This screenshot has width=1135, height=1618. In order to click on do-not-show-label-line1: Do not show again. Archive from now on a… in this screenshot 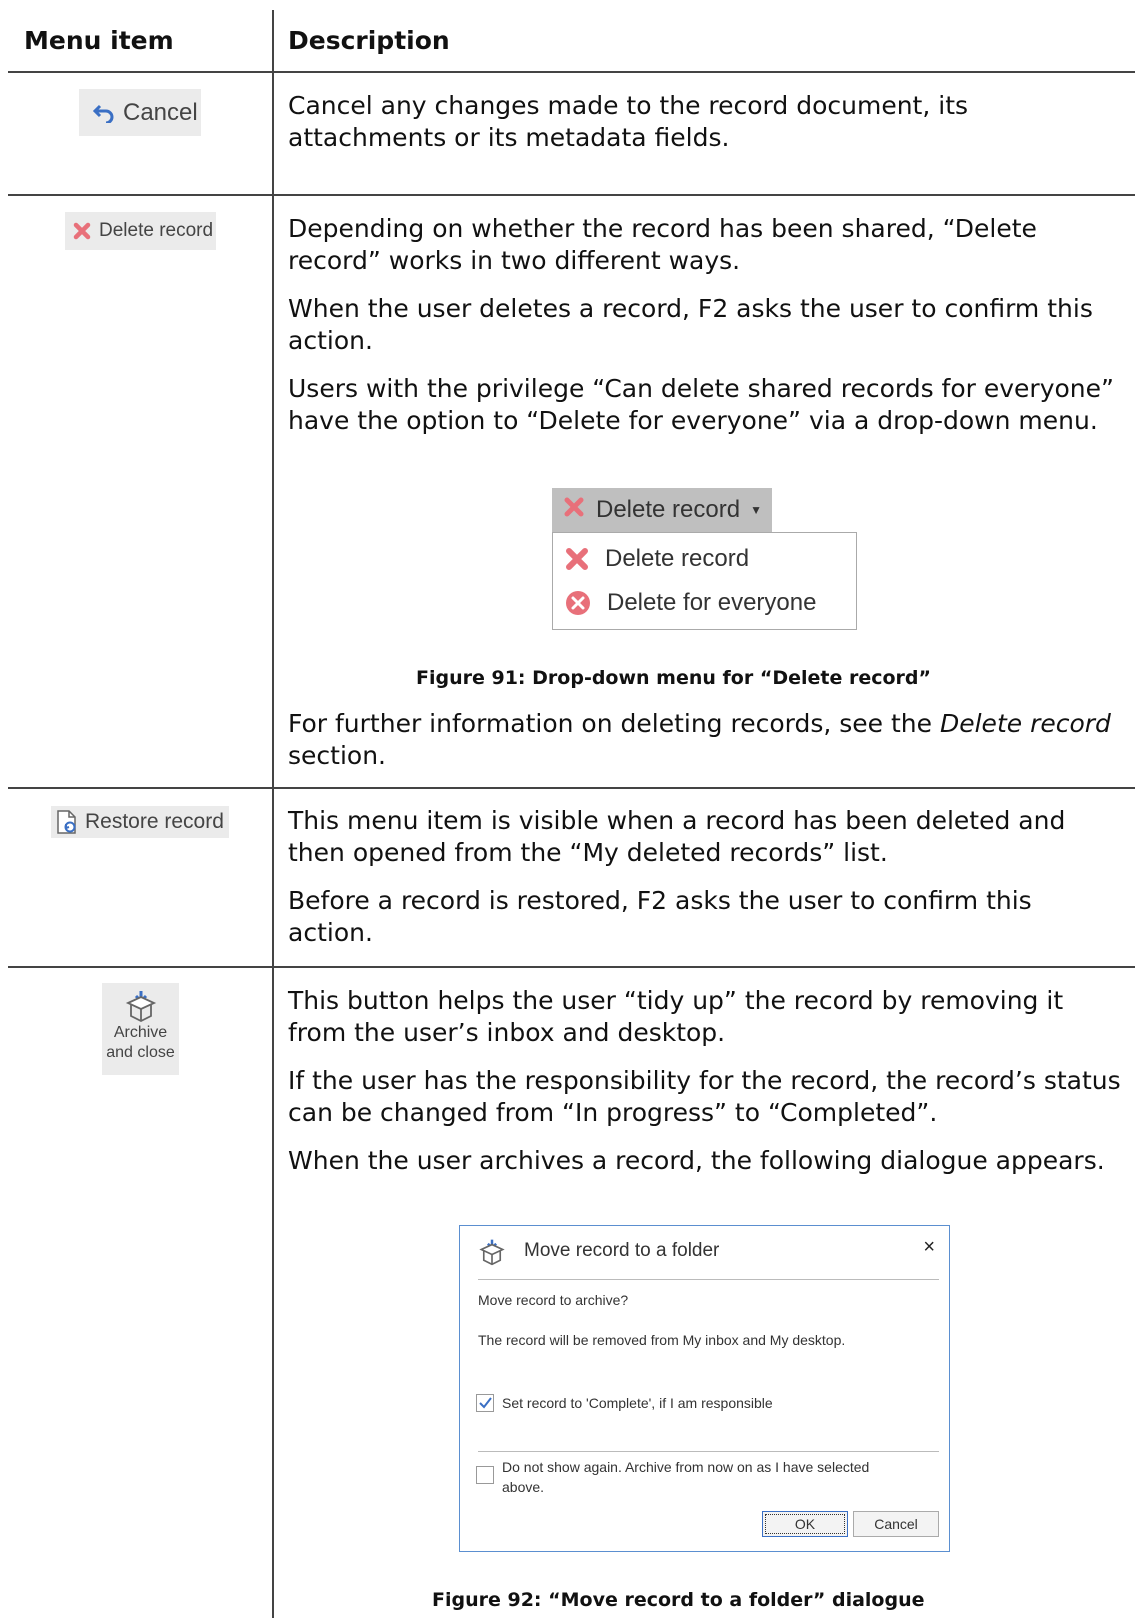, I will do `click(686, 1467)`.